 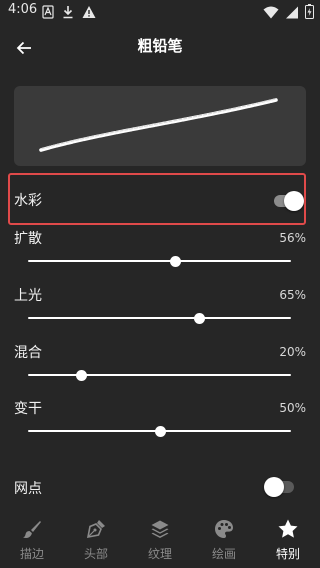 What do you see at coordinates (48, 13) in the screenshot?
I see `notification-app-icon` at bounding box center [48, 13].